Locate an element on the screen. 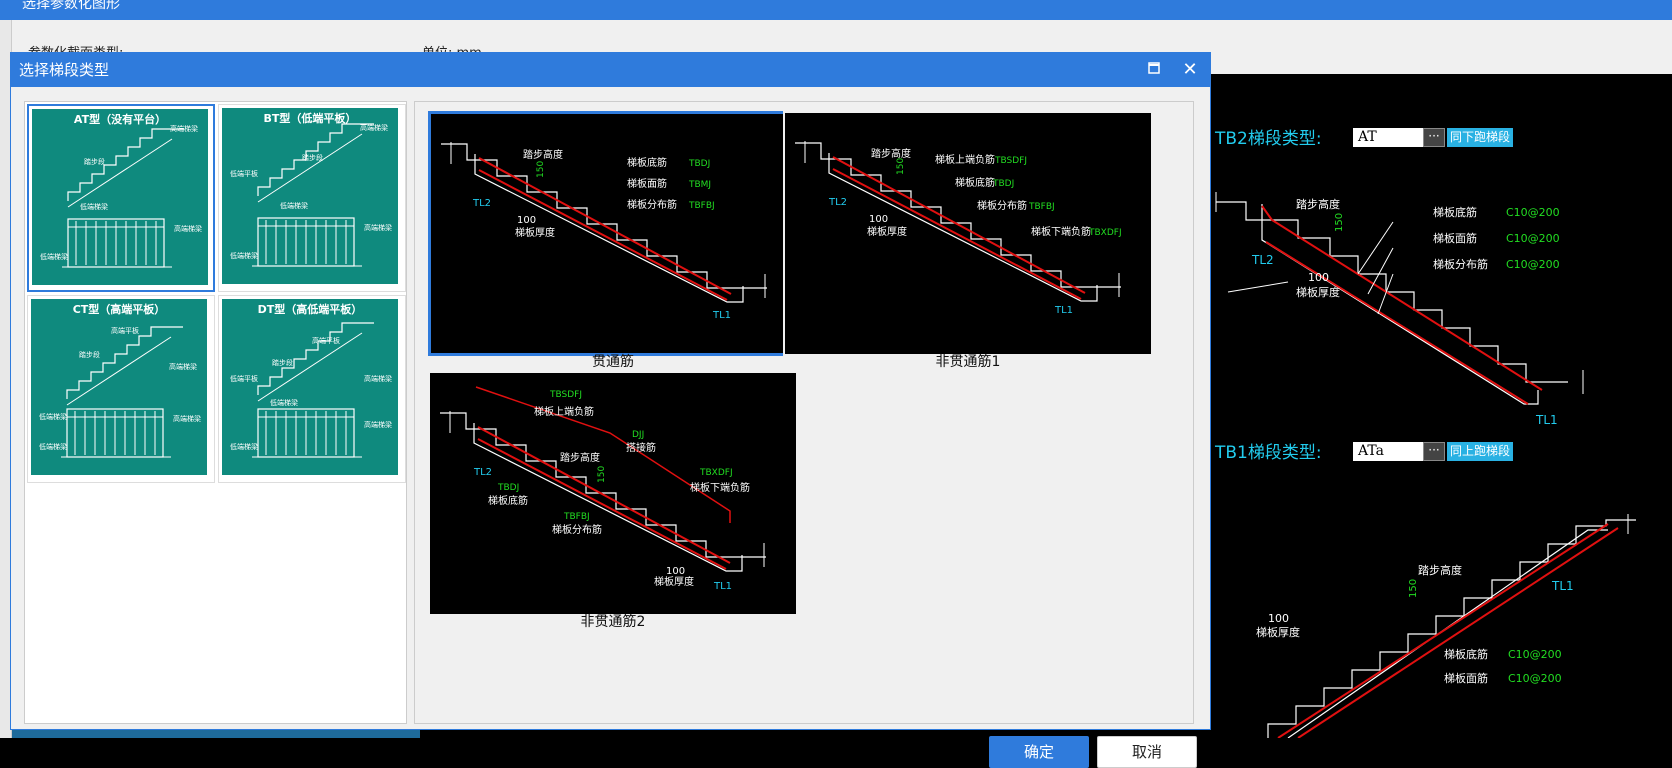 This screenshot has width=1672, height=768. rebar-code-label: TBSDFJ is located at coordinates (565, 395).